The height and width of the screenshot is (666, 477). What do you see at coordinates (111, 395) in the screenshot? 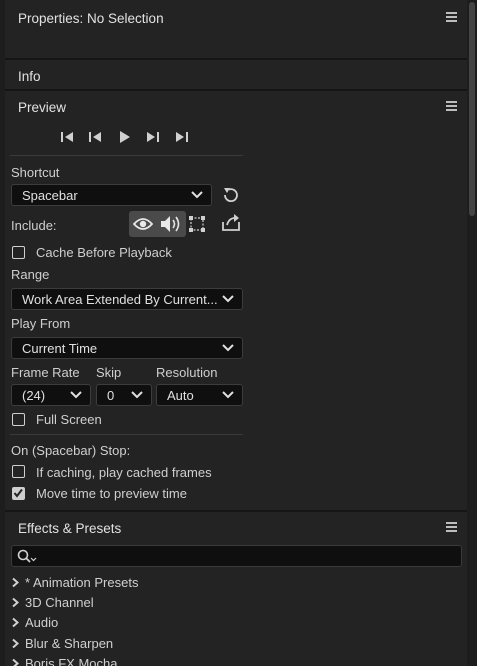
I see `skip-value: 0` at bounding box center [111, 395].